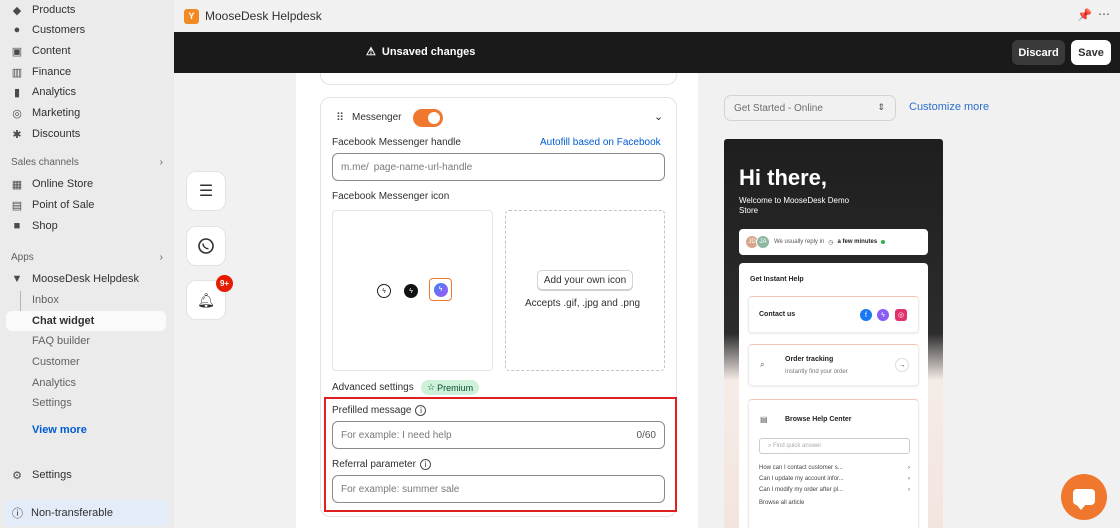 This screenshot has width=1120, height=528. What do you see at coordinates (379, 410) in the screenshot?
I see `prefilled-message-label: Prefilled message i` at bounding box center [379, 410].